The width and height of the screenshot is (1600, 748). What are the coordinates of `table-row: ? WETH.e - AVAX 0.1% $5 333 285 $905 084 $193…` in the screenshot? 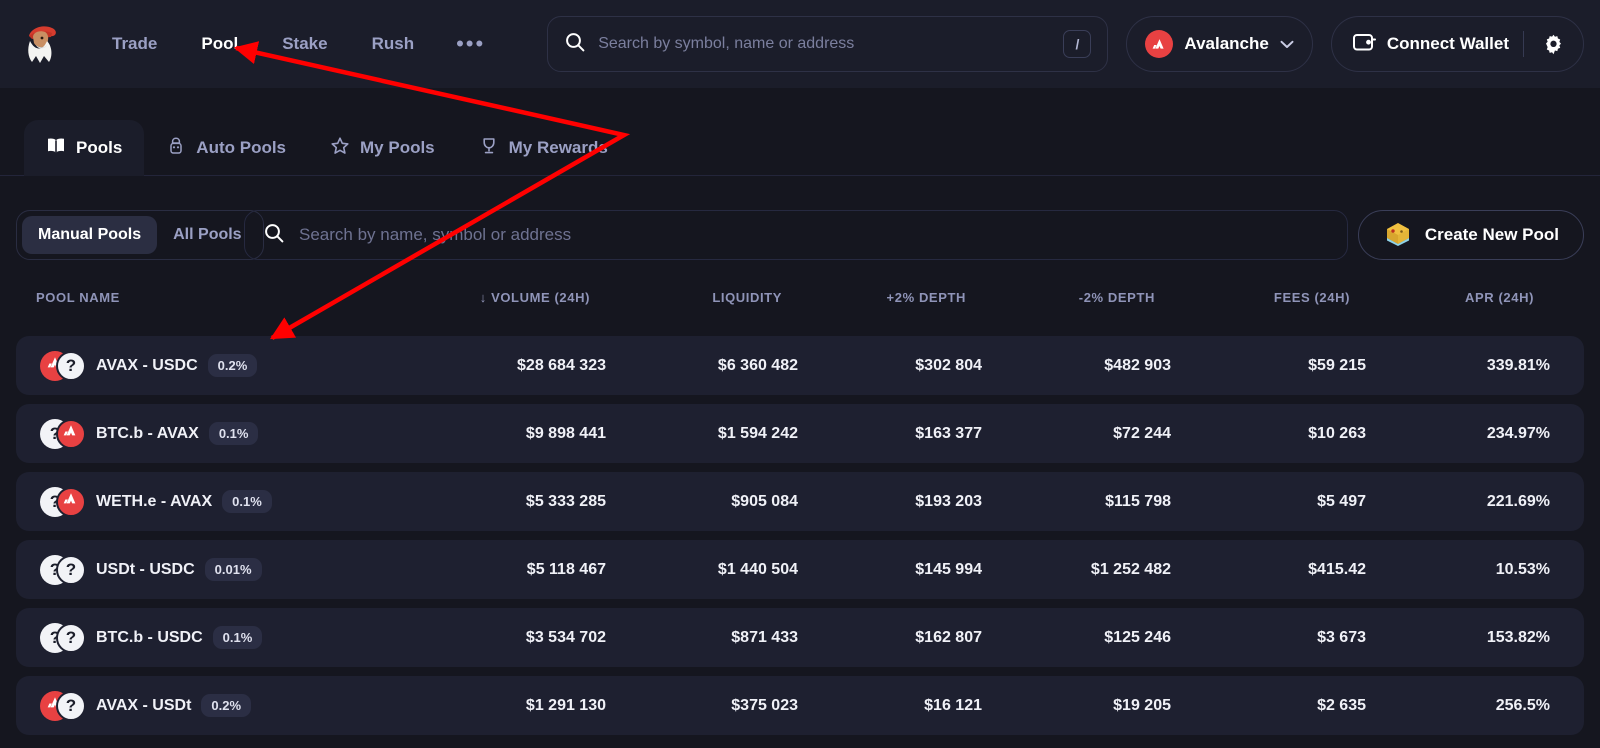 It's located at (800, 501).